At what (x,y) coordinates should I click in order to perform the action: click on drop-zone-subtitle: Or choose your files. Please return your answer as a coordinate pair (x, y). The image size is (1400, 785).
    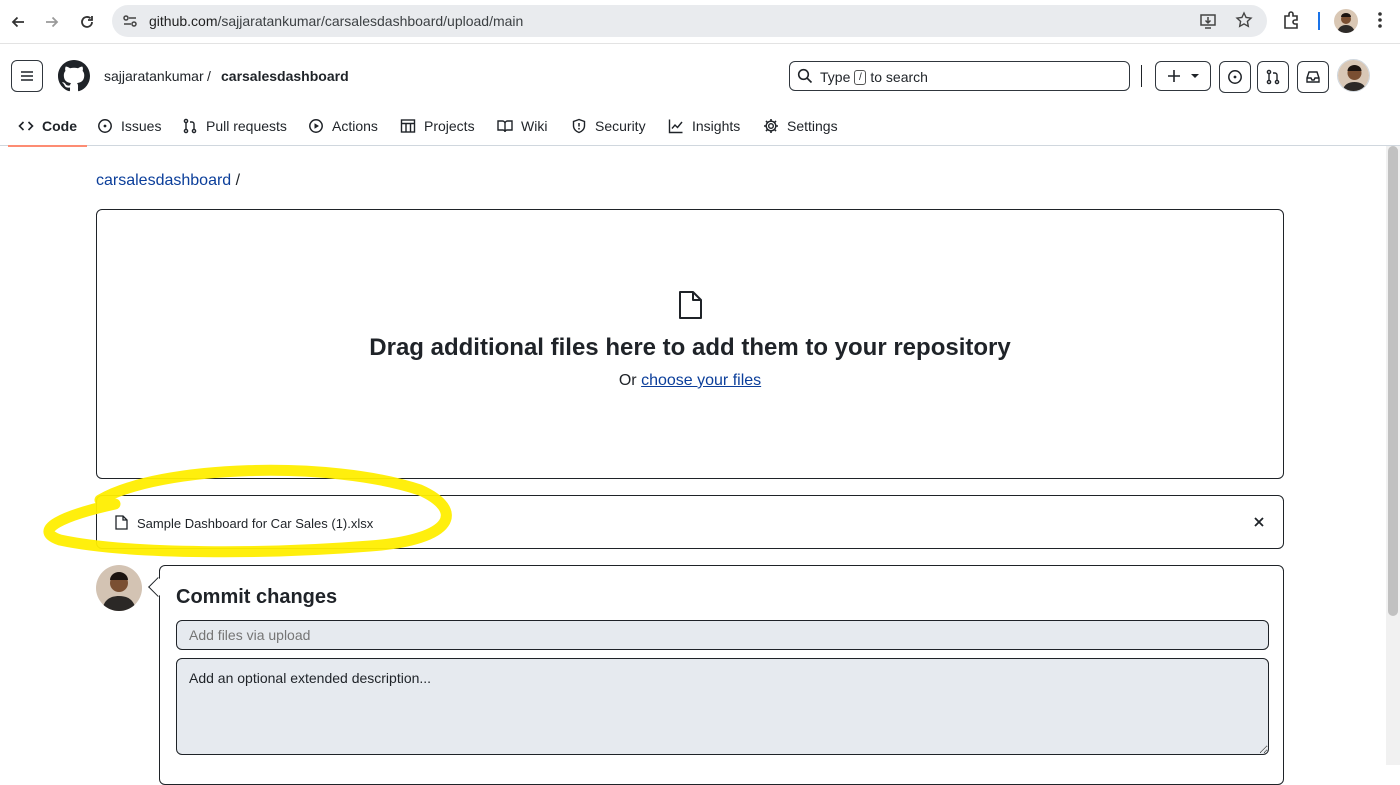
    Looking at the image, I should click on (690, 381).